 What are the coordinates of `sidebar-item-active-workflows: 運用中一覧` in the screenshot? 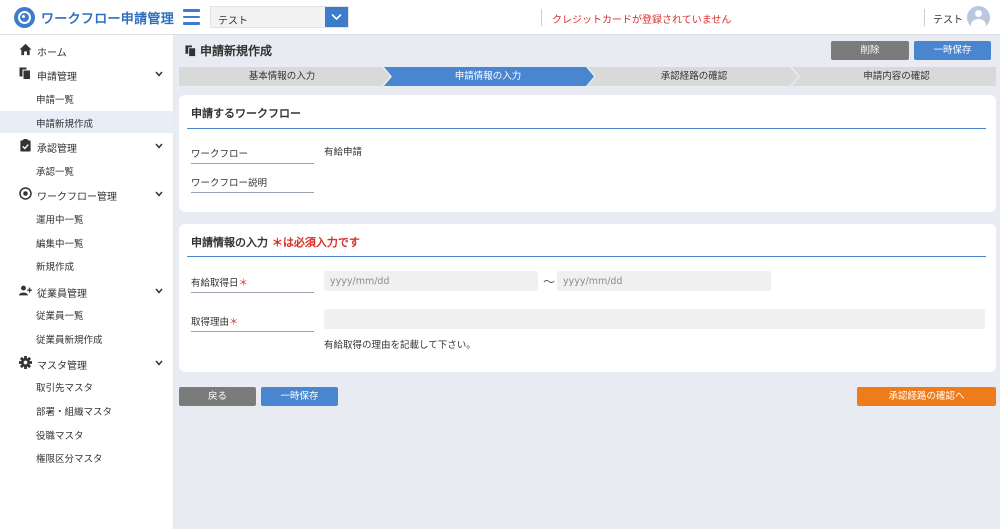 It's located at (87, 218).